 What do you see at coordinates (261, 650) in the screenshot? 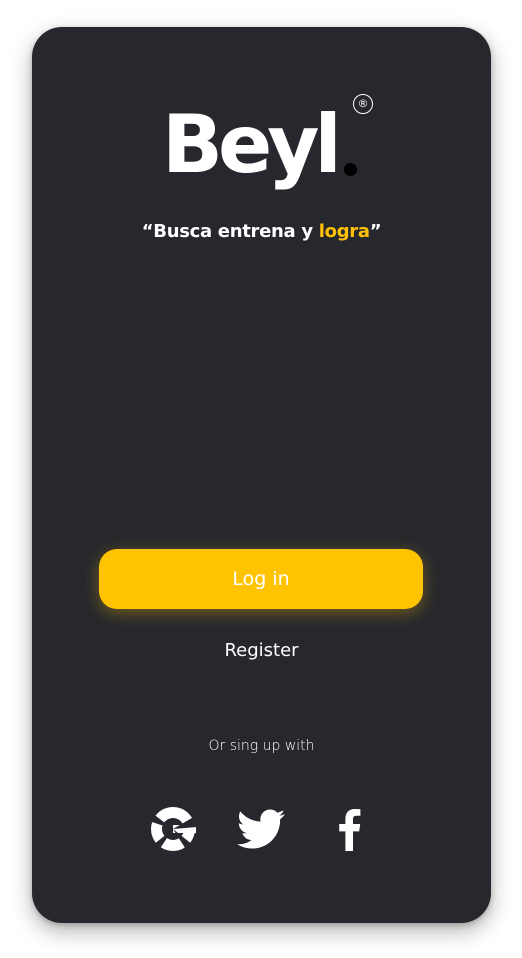
I see `register-link: Register` at bounding box center [261, 650].